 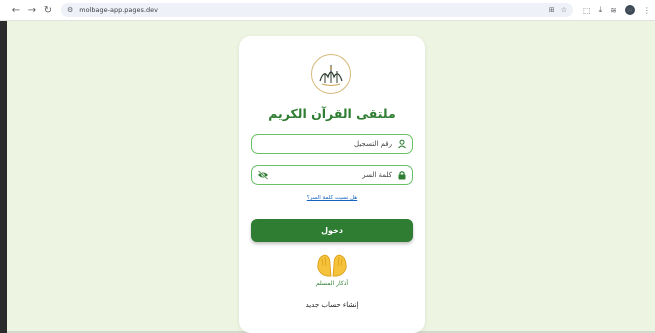 I want to click on address-bar-actions: ⊞ ☆, so click(x=561, y=10).